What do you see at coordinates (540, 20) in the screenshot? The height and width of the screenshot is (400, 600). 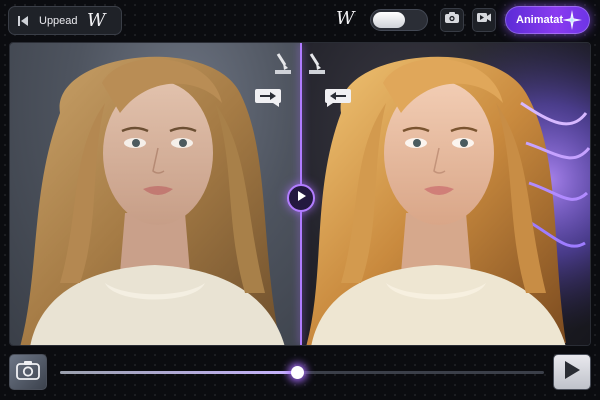 I see `animate-label: Animatat` at bounding box center [540, 20].